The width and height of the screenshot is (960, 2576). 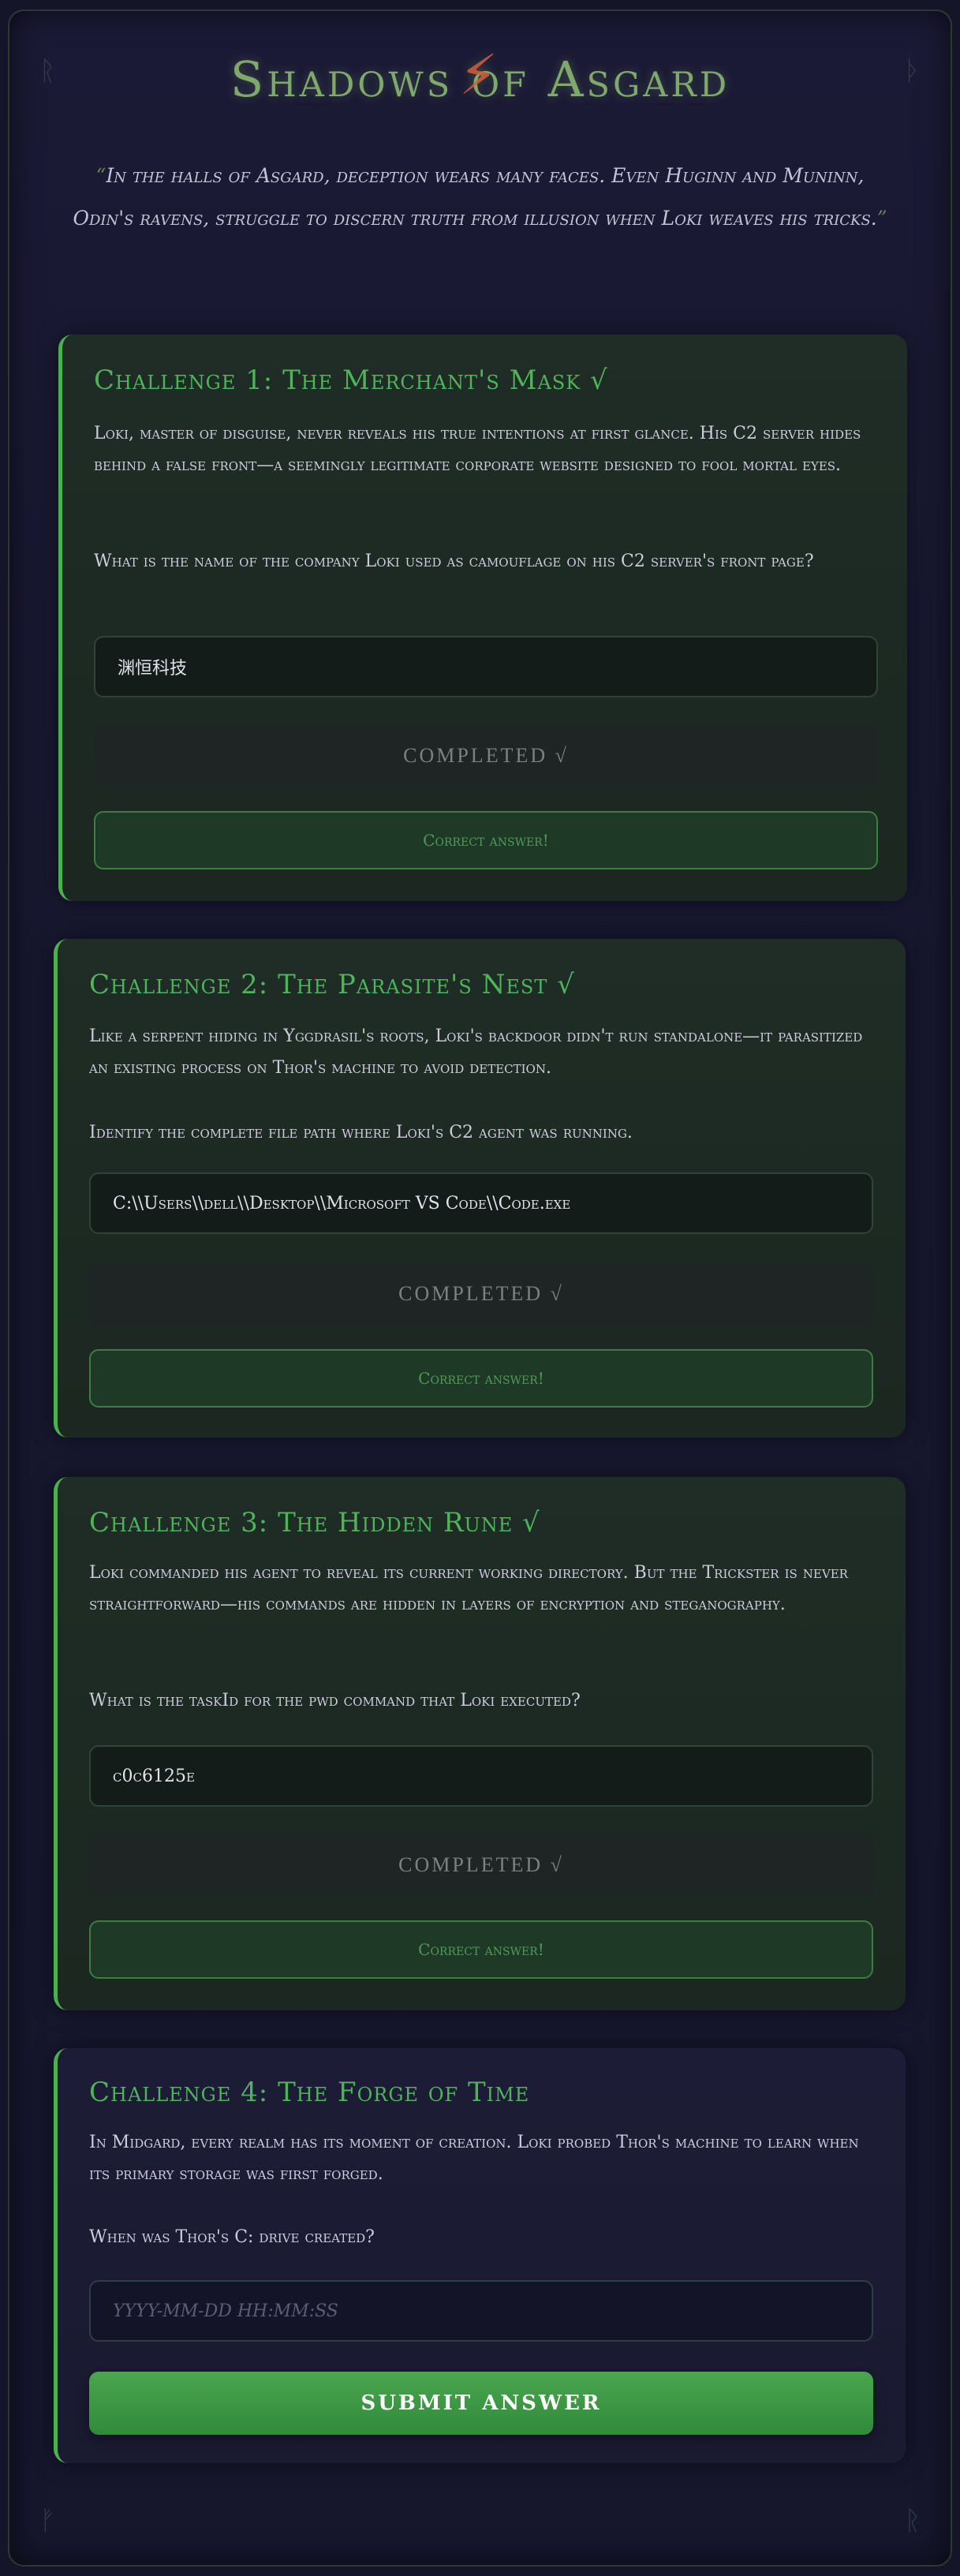 I want to click on rune-icon-bottom-left: ᚠ, so click(x=47, y=2521).